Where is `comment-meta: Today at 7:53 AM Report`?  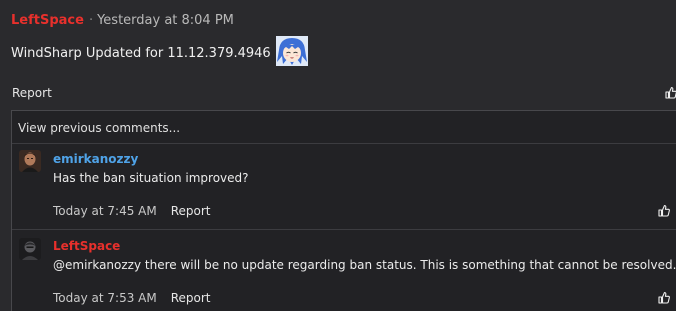
comment-meta: Today at 7:53 AM Report is located at coordinates (132, 298).